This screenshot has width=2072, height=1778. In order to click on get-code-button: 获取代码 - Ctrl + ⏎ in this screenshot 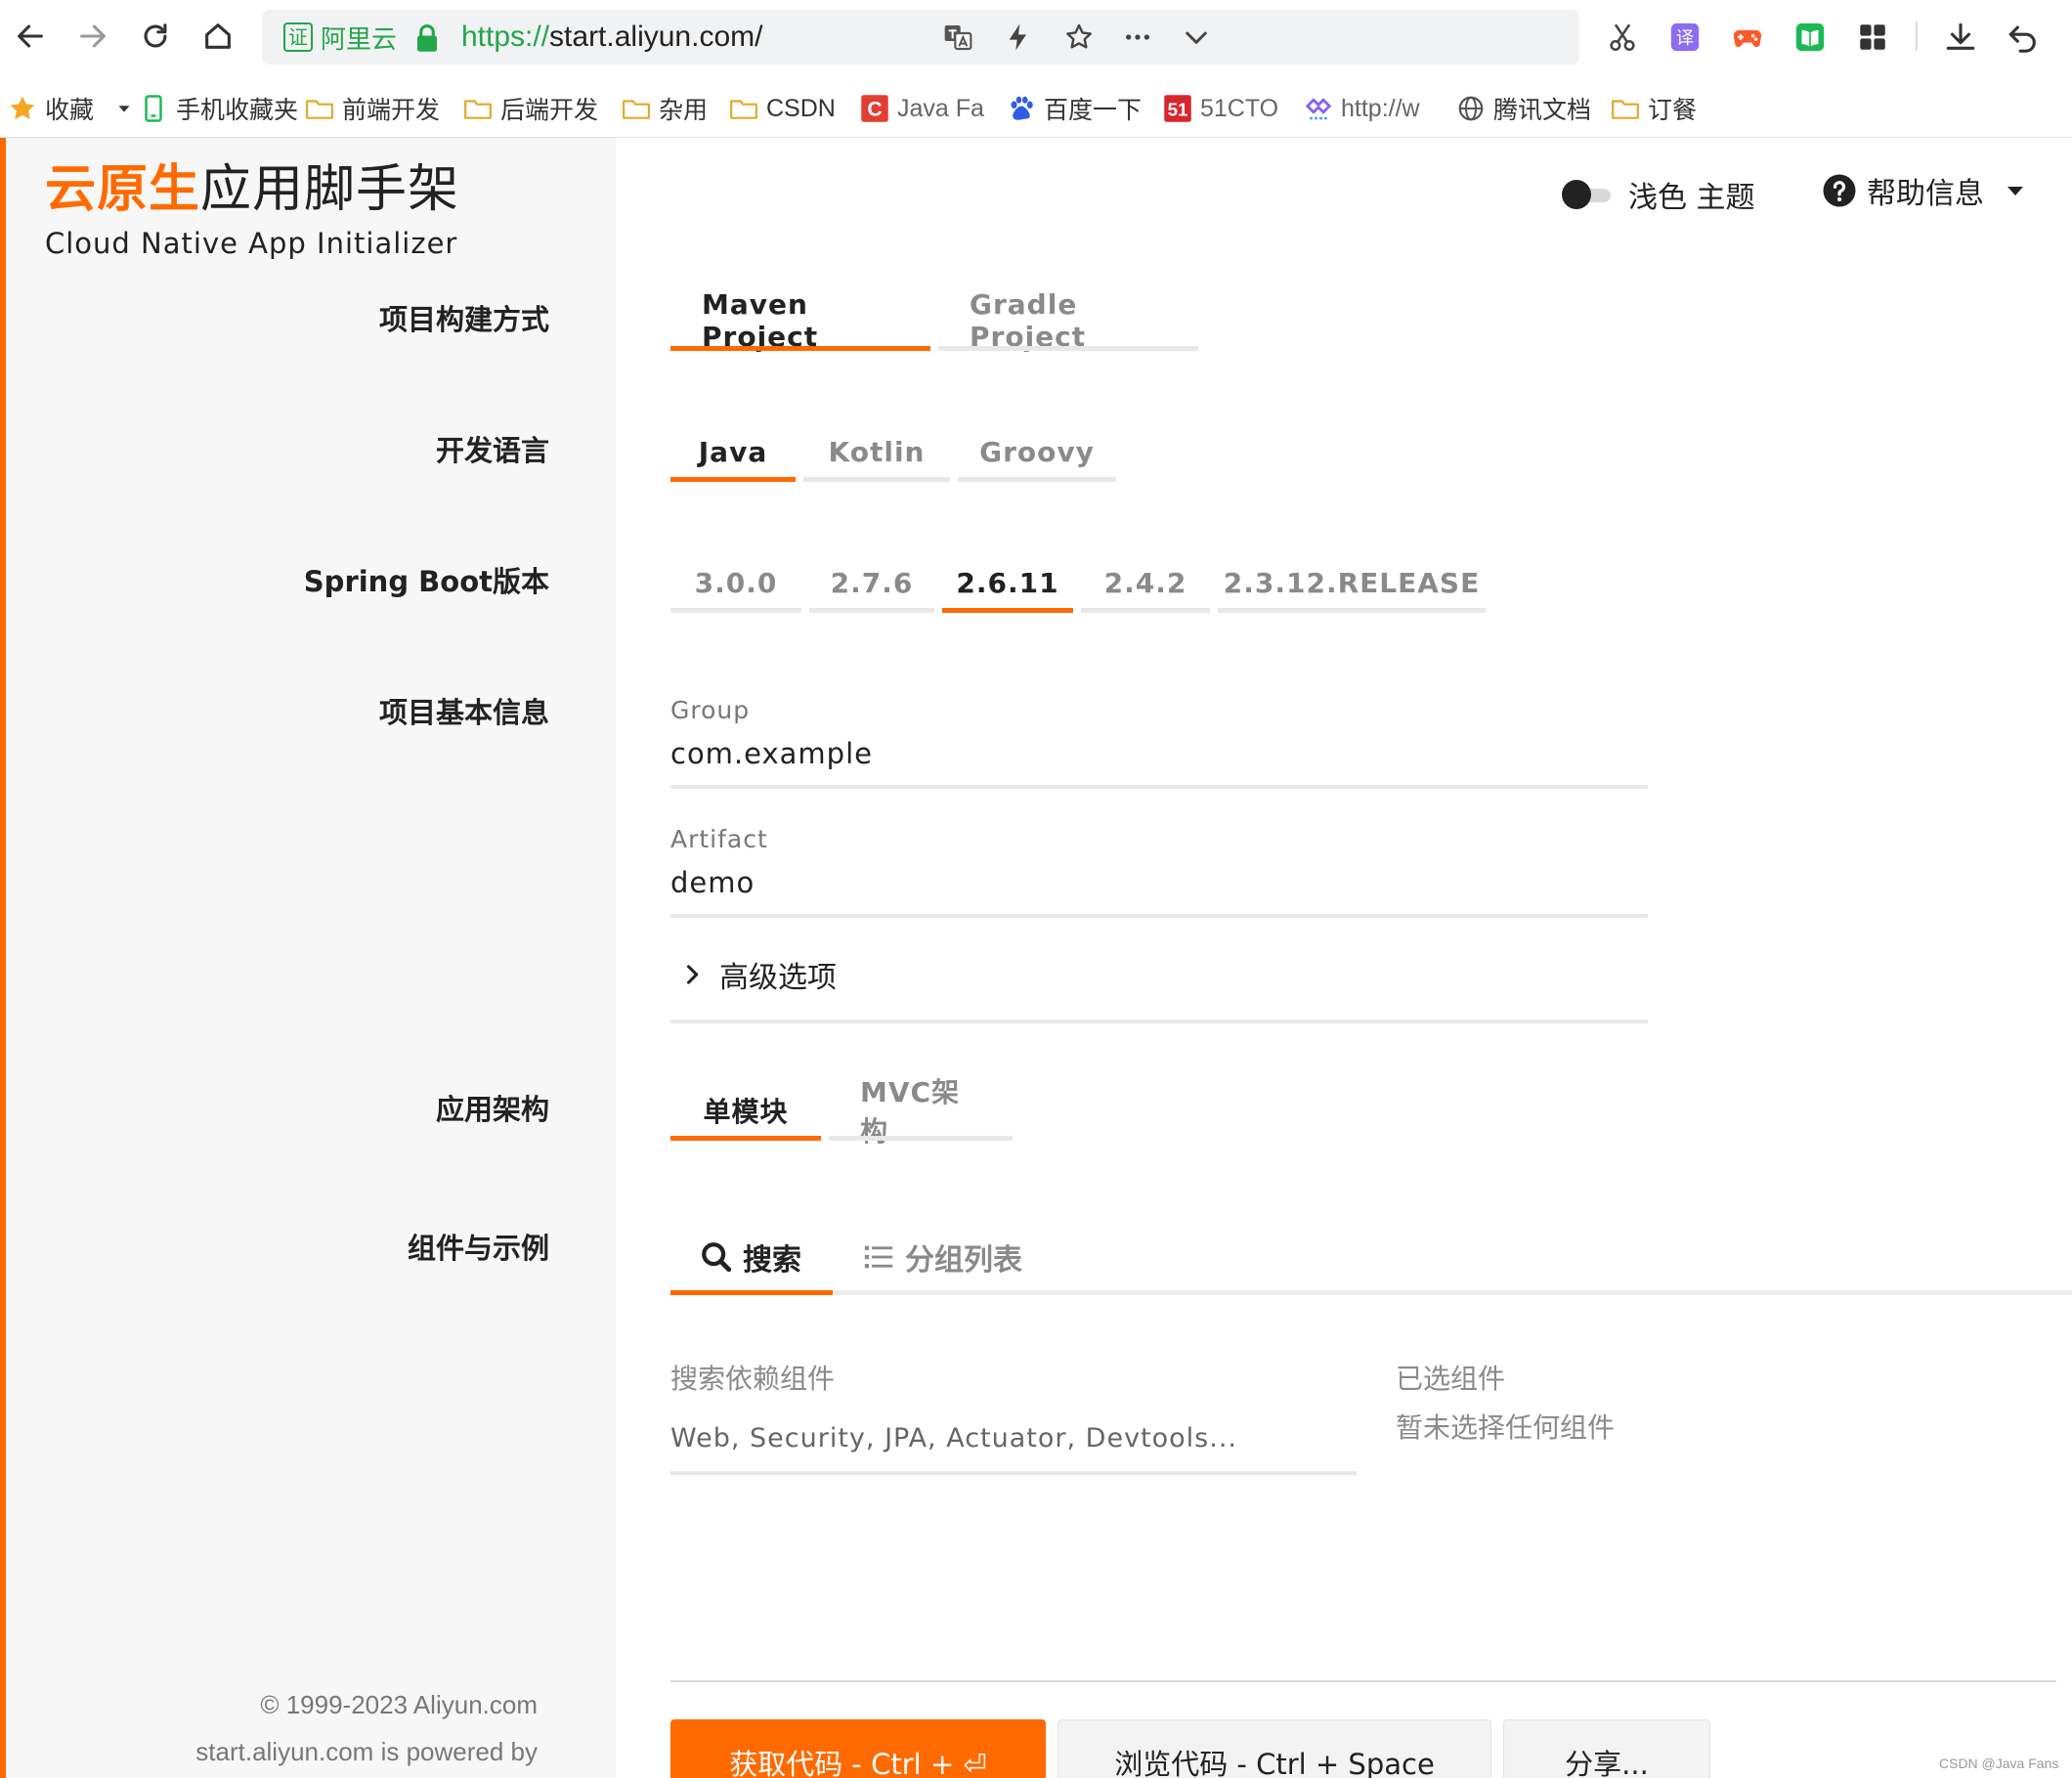, I will do `click(858, 1749)`.